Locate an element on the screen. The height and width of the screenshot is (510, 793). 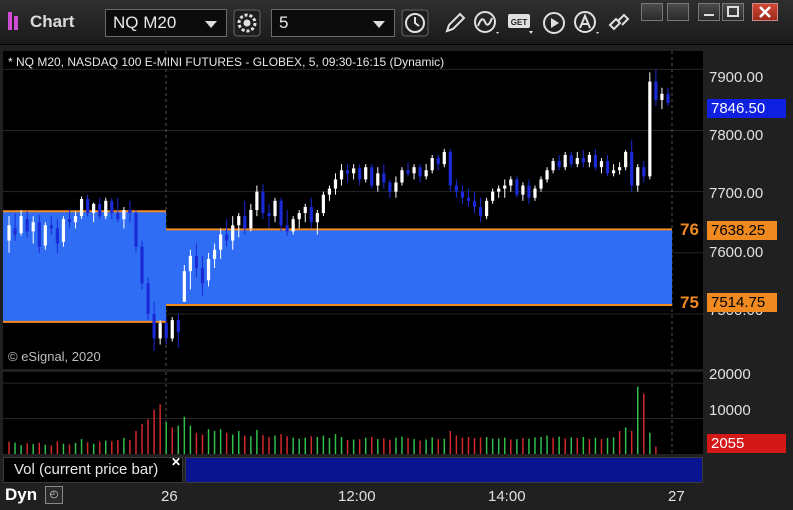
get-data-icon: GET is located at coordinates (520, 23).